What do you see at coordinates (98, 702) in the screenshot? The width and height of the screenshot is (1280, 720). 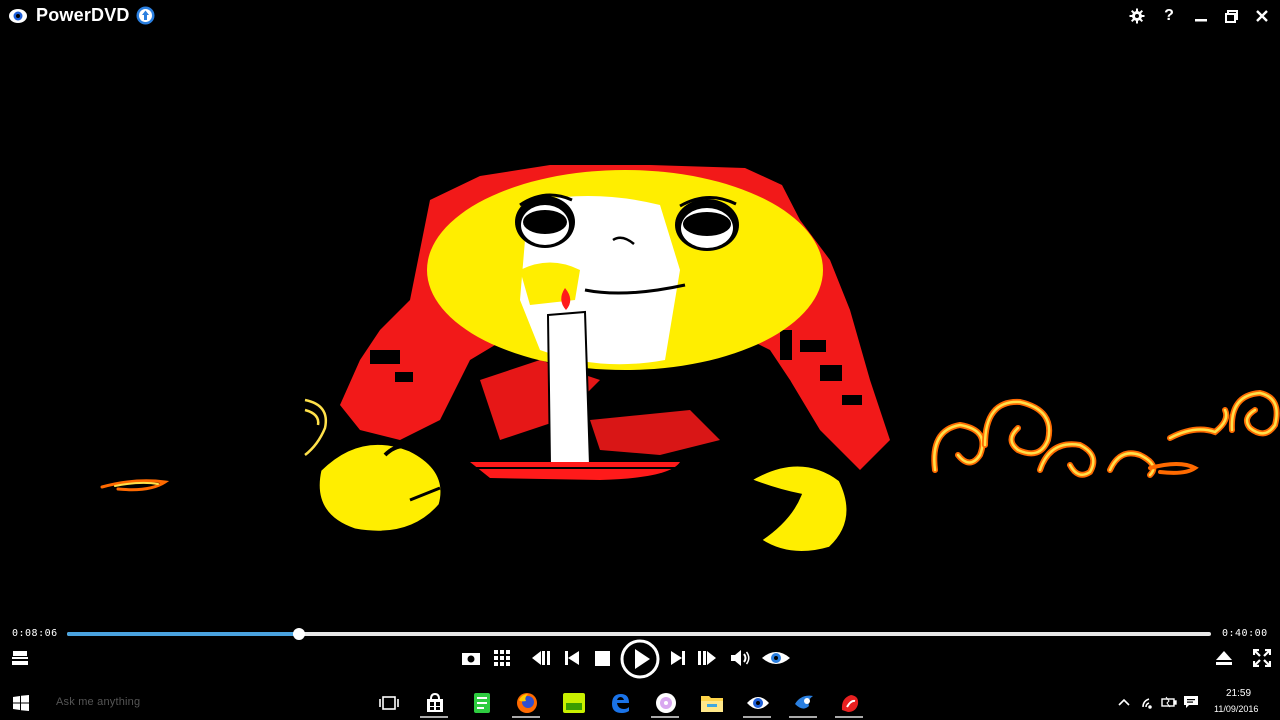 I see `taskbar-search-box: Ask me anything` at bounding box center [98, 702].